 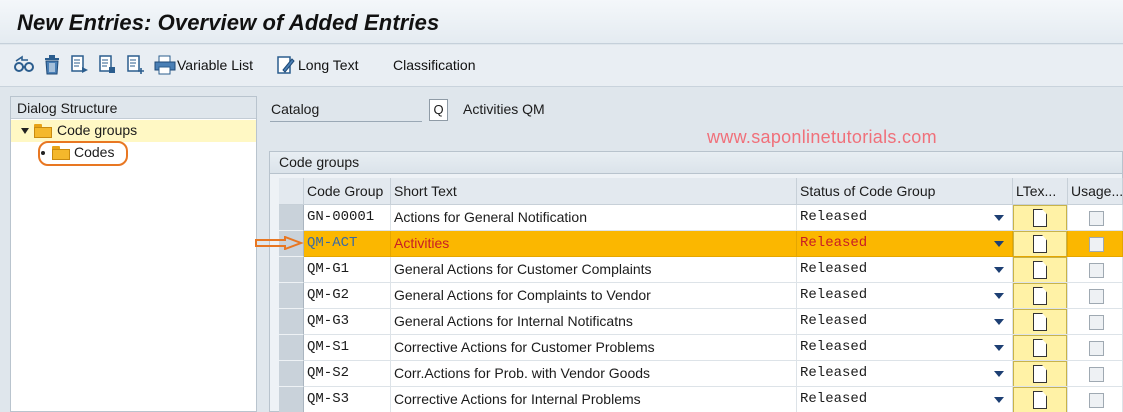 What do you see at coordinates (136, 65) in the screenshot?
I see `page-icon` at bounding box center [136, 65].